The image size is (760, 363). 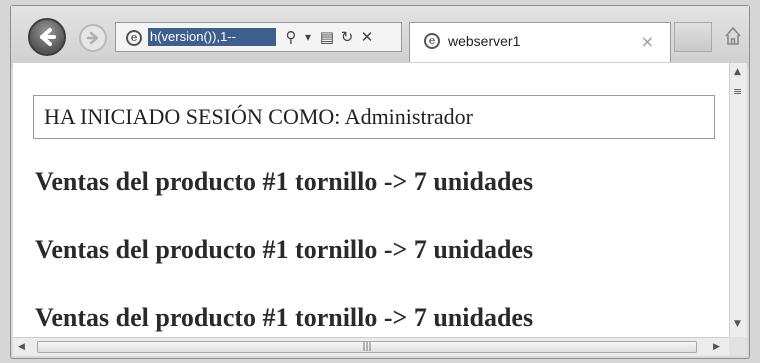 I want to click on scroll-right-icon: ▶, so click(x=716, y=347).